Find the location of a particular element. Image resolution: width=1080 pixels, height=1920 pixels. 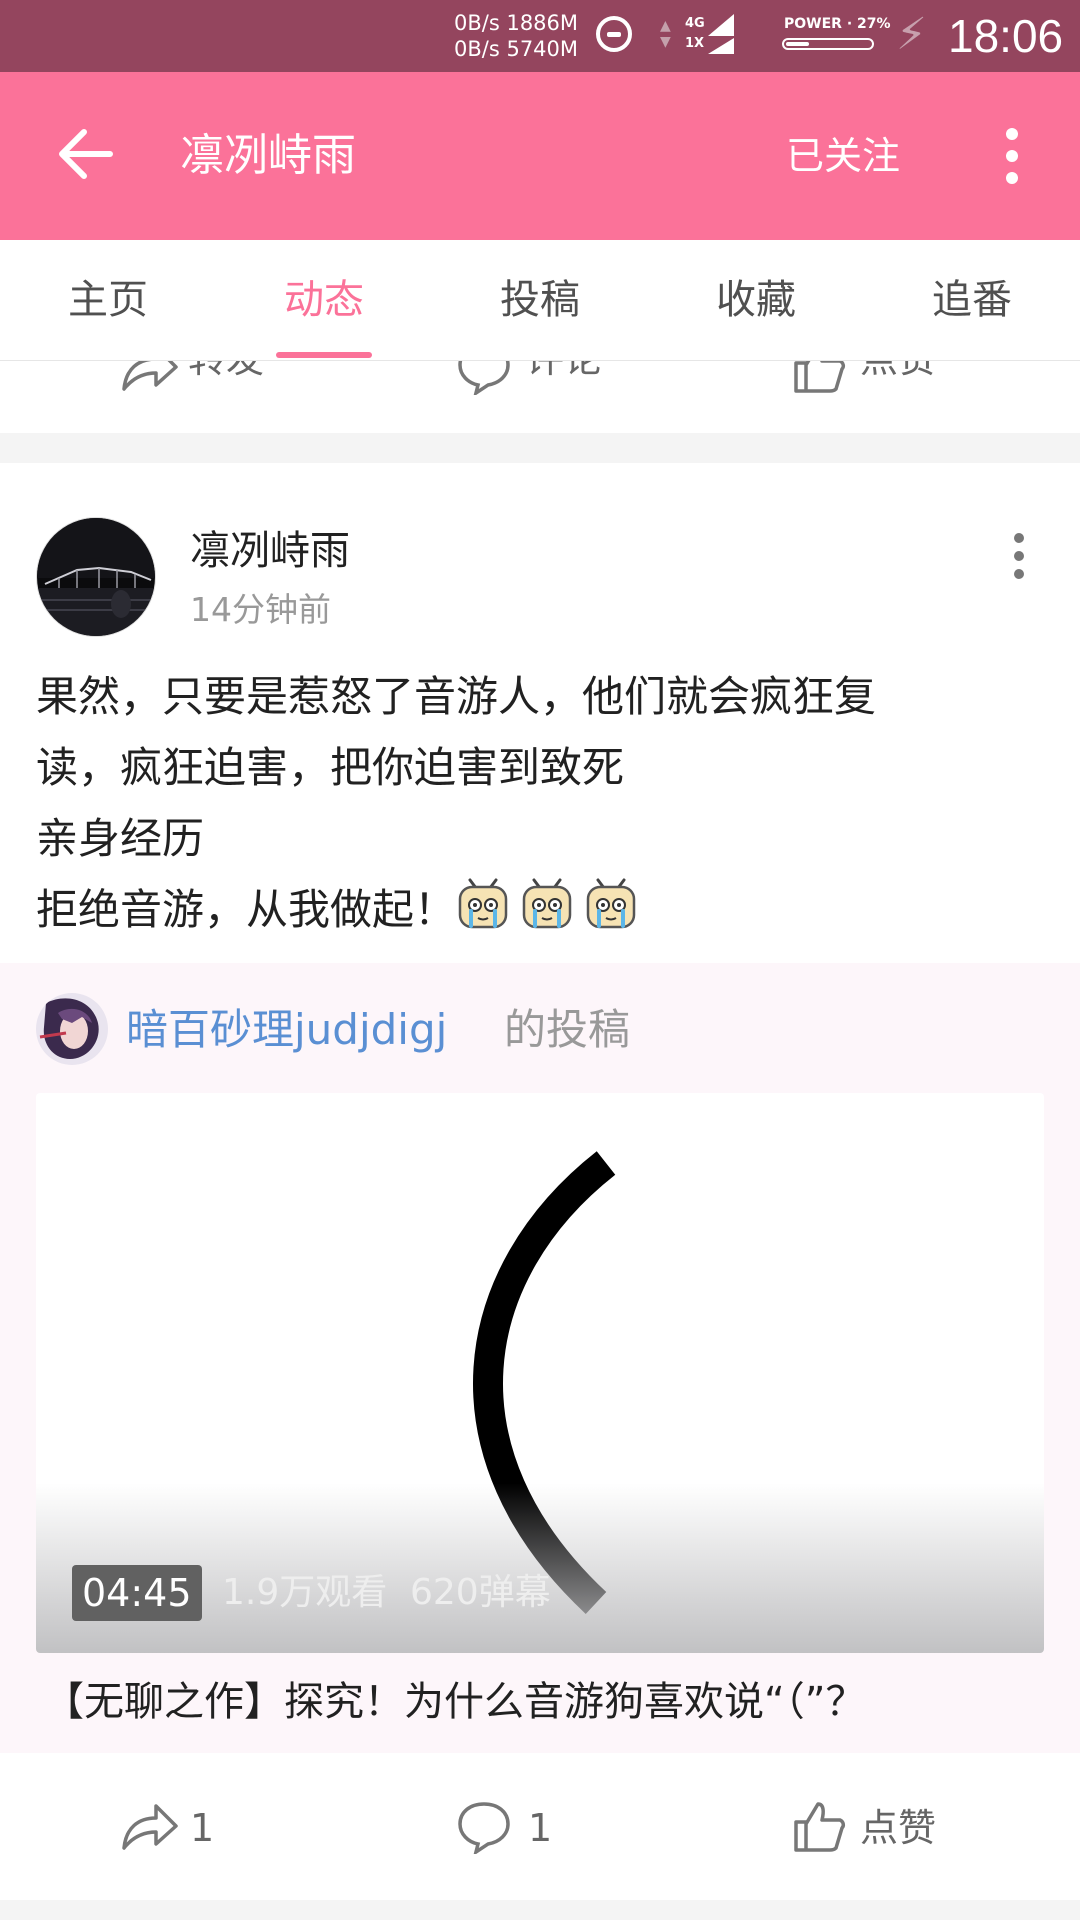

video-duration: 04:45 is located at coordinates (137, 1593).